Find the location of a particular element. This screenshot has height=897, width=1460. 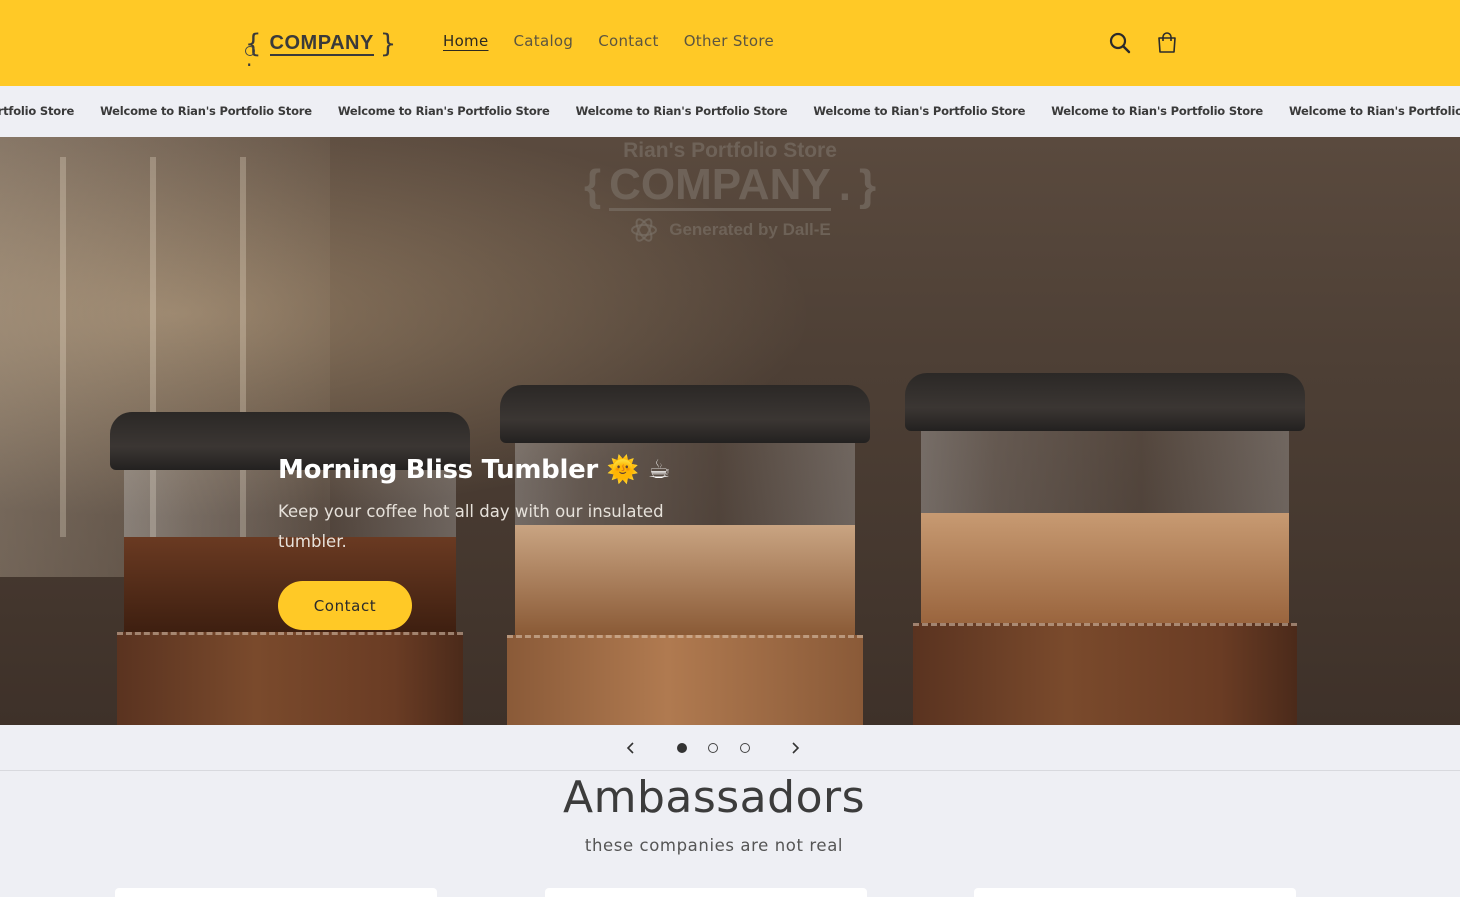

cart-button is located at coordinates (1167, 43).